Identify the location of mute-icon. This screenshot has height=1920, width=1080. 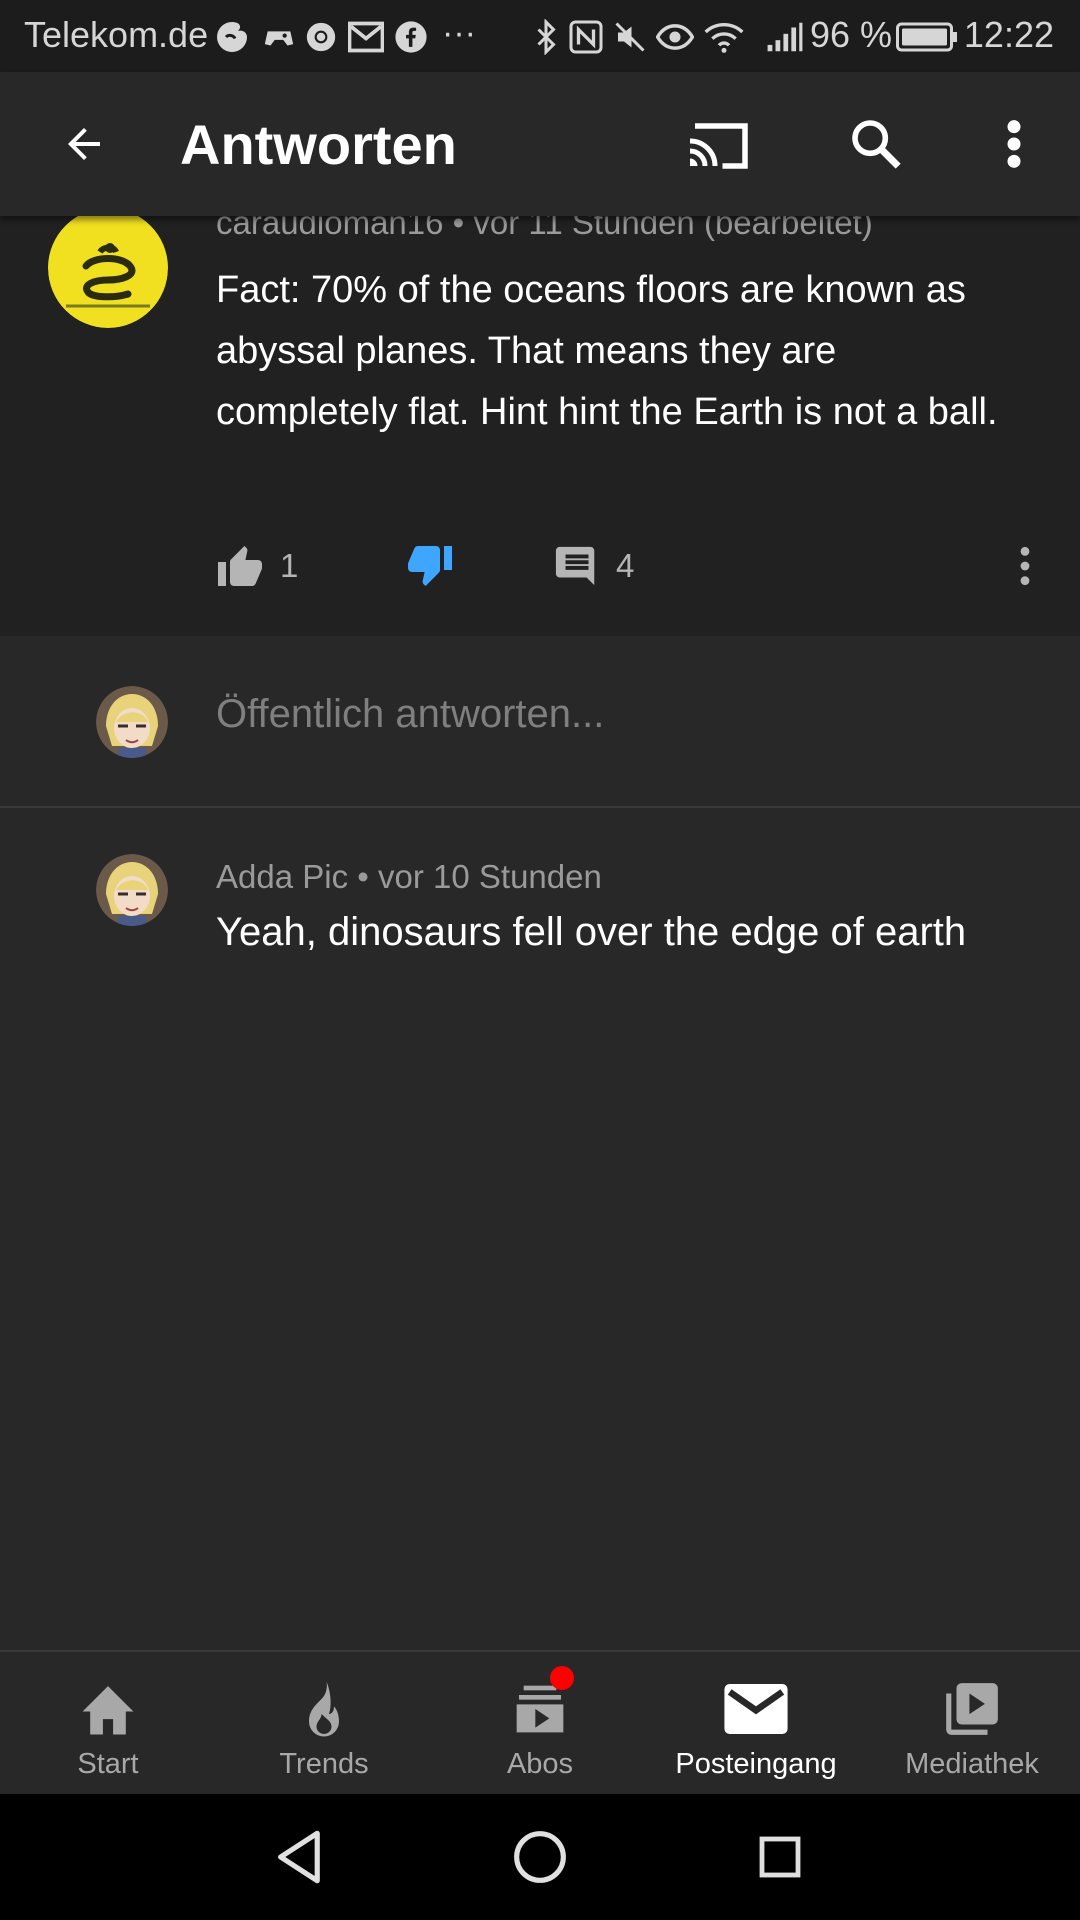
(630, 37).